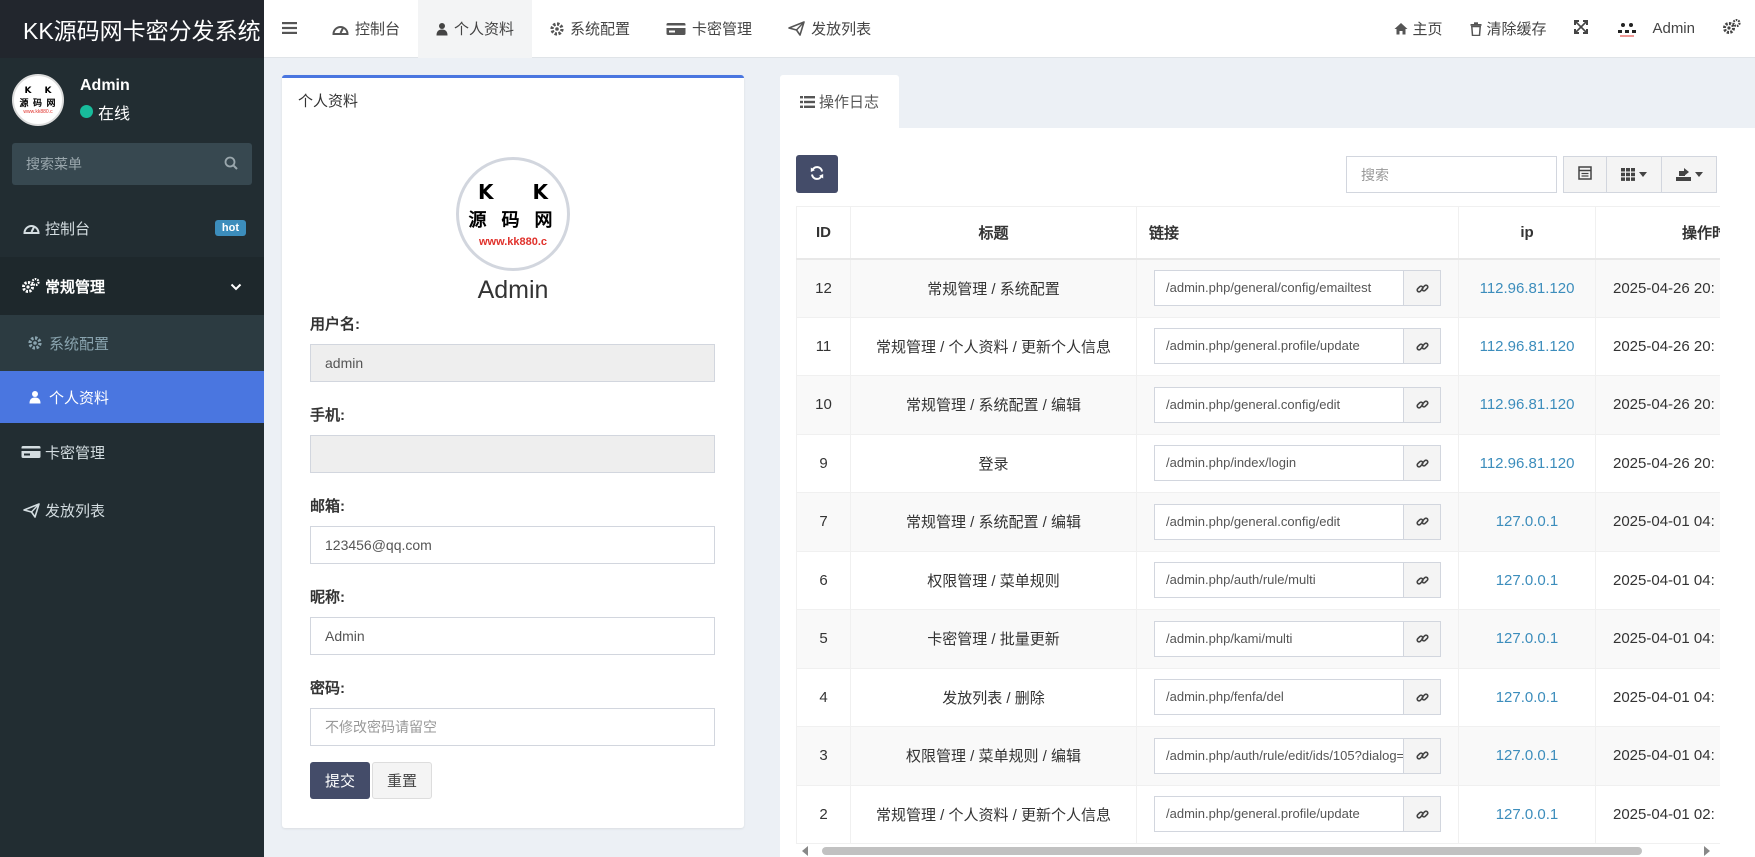  What do you see at coordinates (1232, 851) in the screenshot?
I see `scrollbar-thumb` at bounding box center [1232, 851].